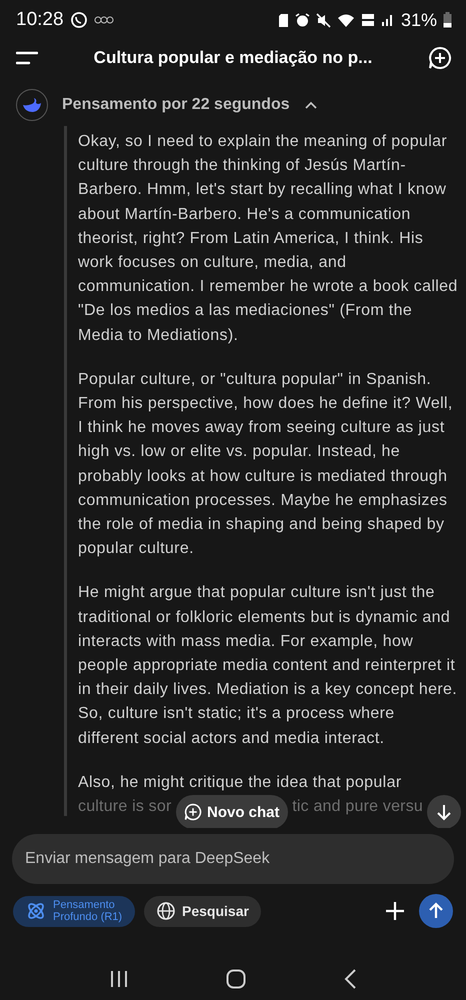 This screenshot has width=466, height=1000. I want to click on deep-think-toggle: Pensamento Profundo (R1), so click(74, 911).